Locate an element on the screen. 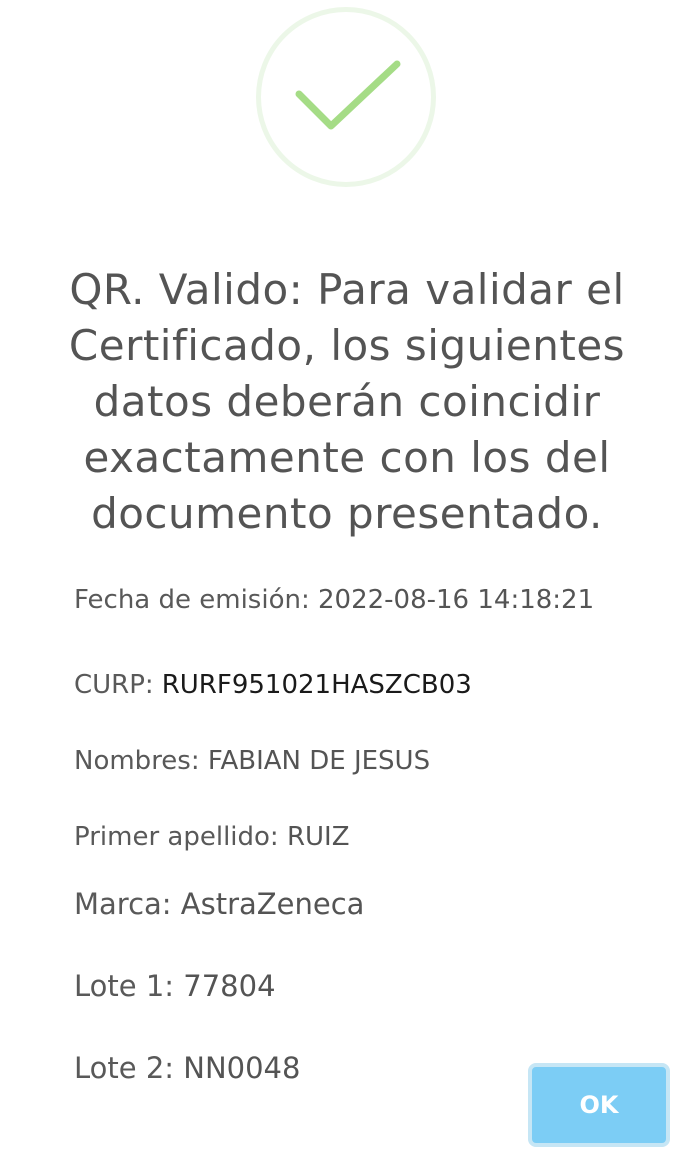  field-label: Lote 2: is located at coordinates (124, 1068).